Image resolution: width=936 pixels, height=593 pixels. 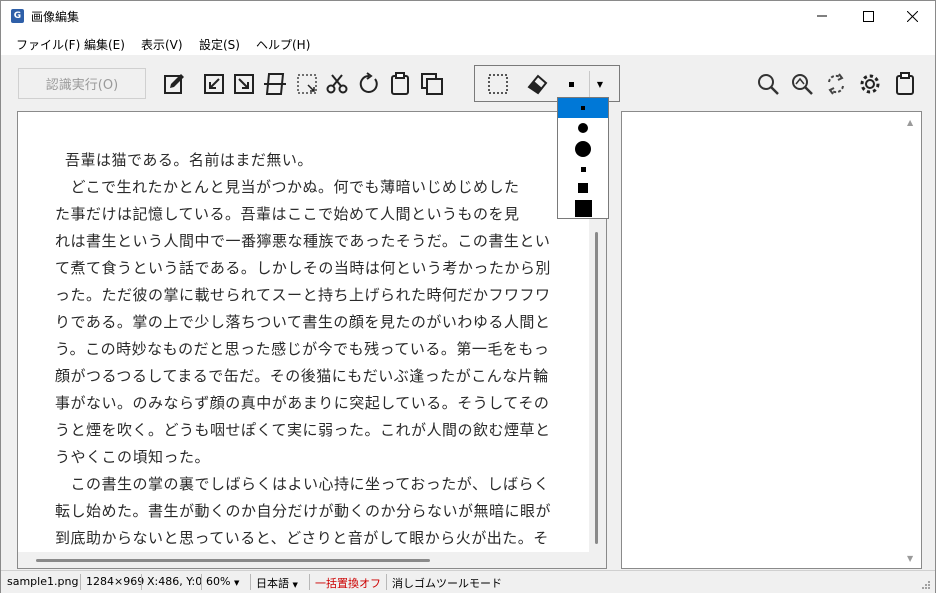 I want to click on window-title: 画像編集, so click(x=55, y=17).